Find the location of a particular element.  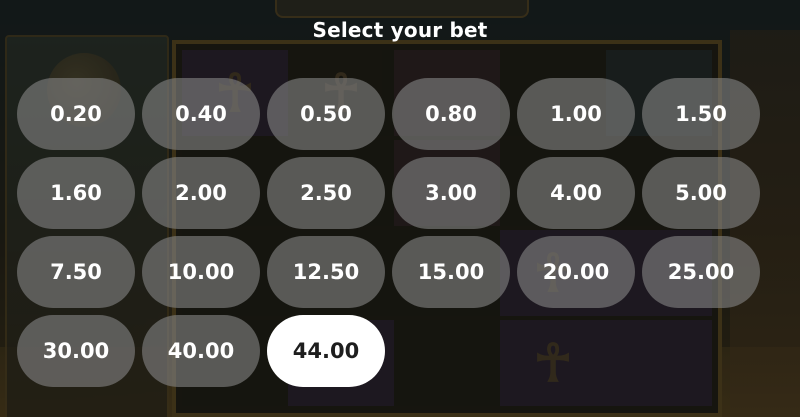

bet-option-button: 7.50 is located at coordinates (76, 272).